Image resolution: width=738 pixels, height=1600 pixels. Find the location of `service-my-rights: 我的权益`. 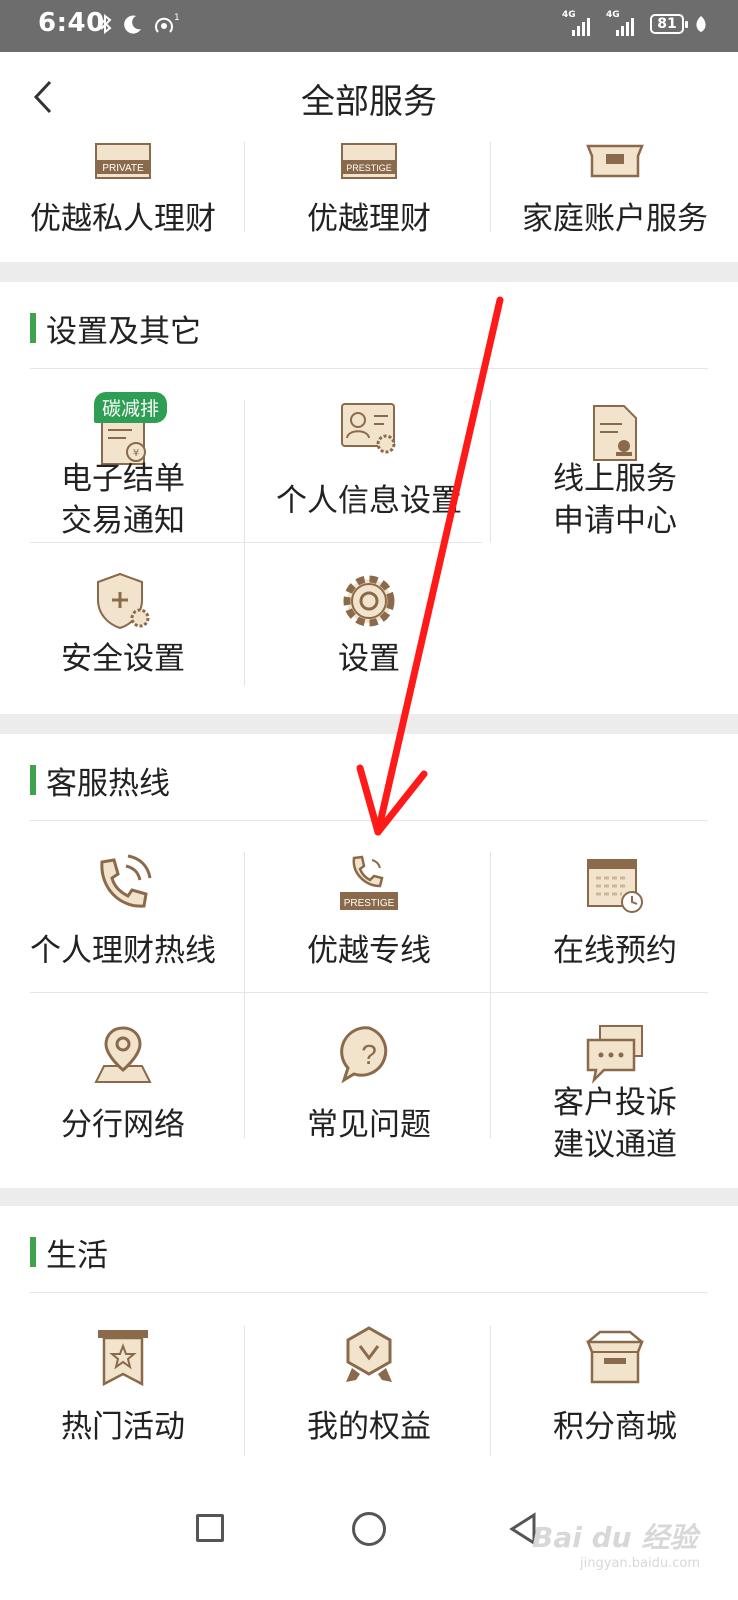

service-my-rights: 我的权益 is located at coordinates (369, 1386).